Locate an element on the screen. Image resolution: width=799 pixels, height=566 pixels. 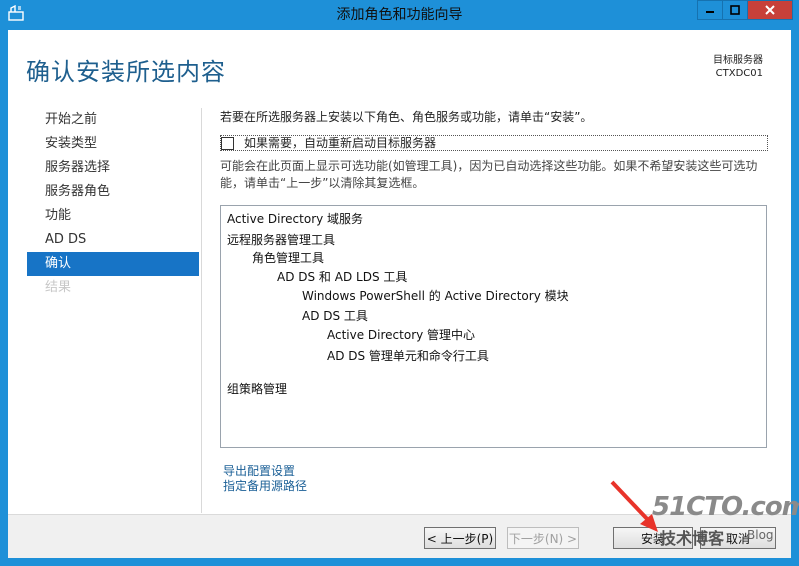
nav-item-confirmation: 确认 is located at coordinates (113, 264).